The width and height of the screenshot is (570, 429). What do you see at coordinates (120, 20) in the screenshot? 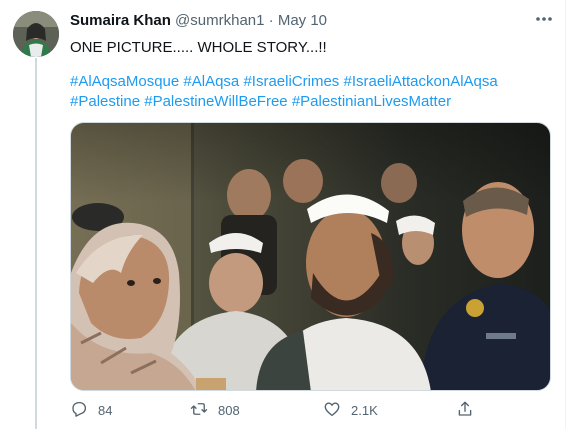
I see `author-name: Sumaira Khan` at bounding box center [120, 20].